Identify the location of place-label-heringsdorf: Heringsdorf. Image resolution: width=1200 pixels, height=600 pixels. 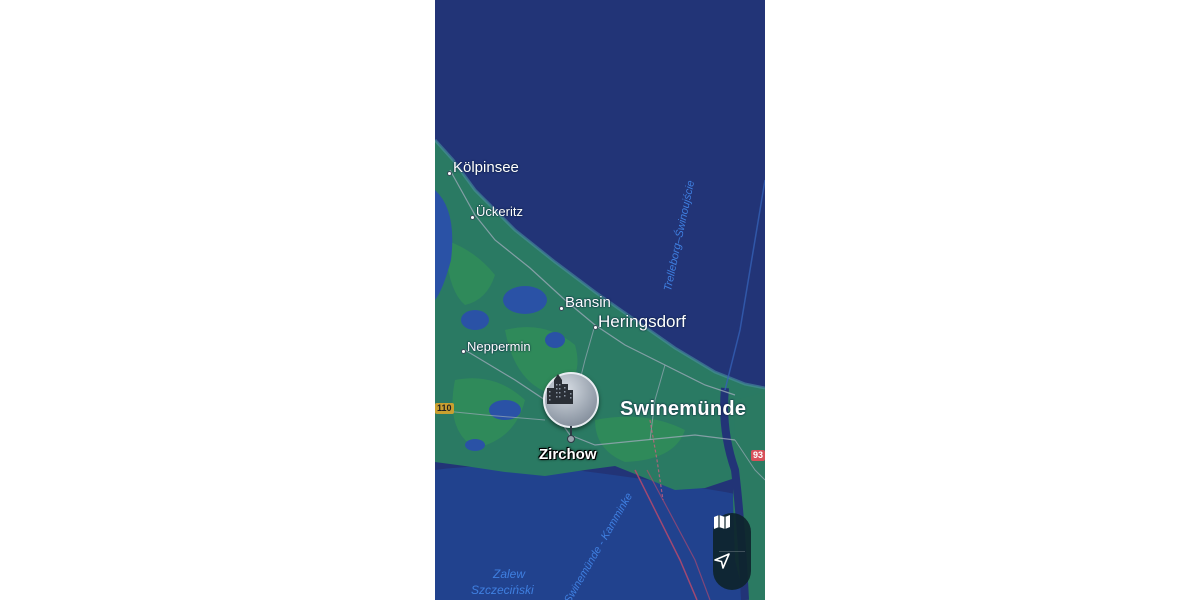
(642, 321).